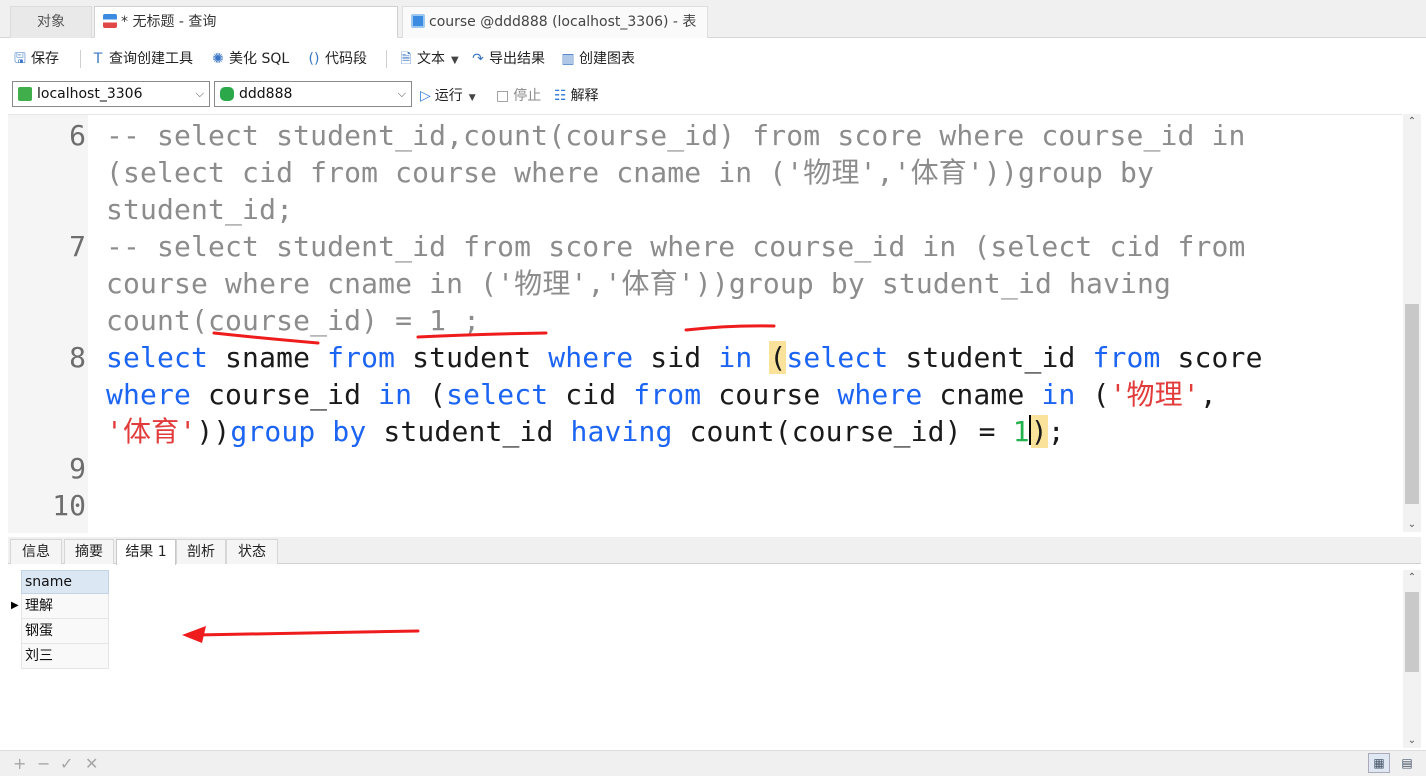  What do you see at coordinates (77, 468) in the screenshot?
I see `line-number: 9` at bounding box center [77, 468].